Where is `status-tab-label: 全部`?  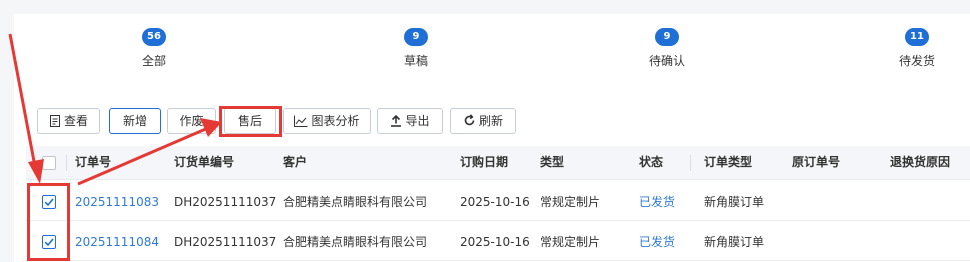
status-tab-label: 全部 is located at coordinates (153, 61).